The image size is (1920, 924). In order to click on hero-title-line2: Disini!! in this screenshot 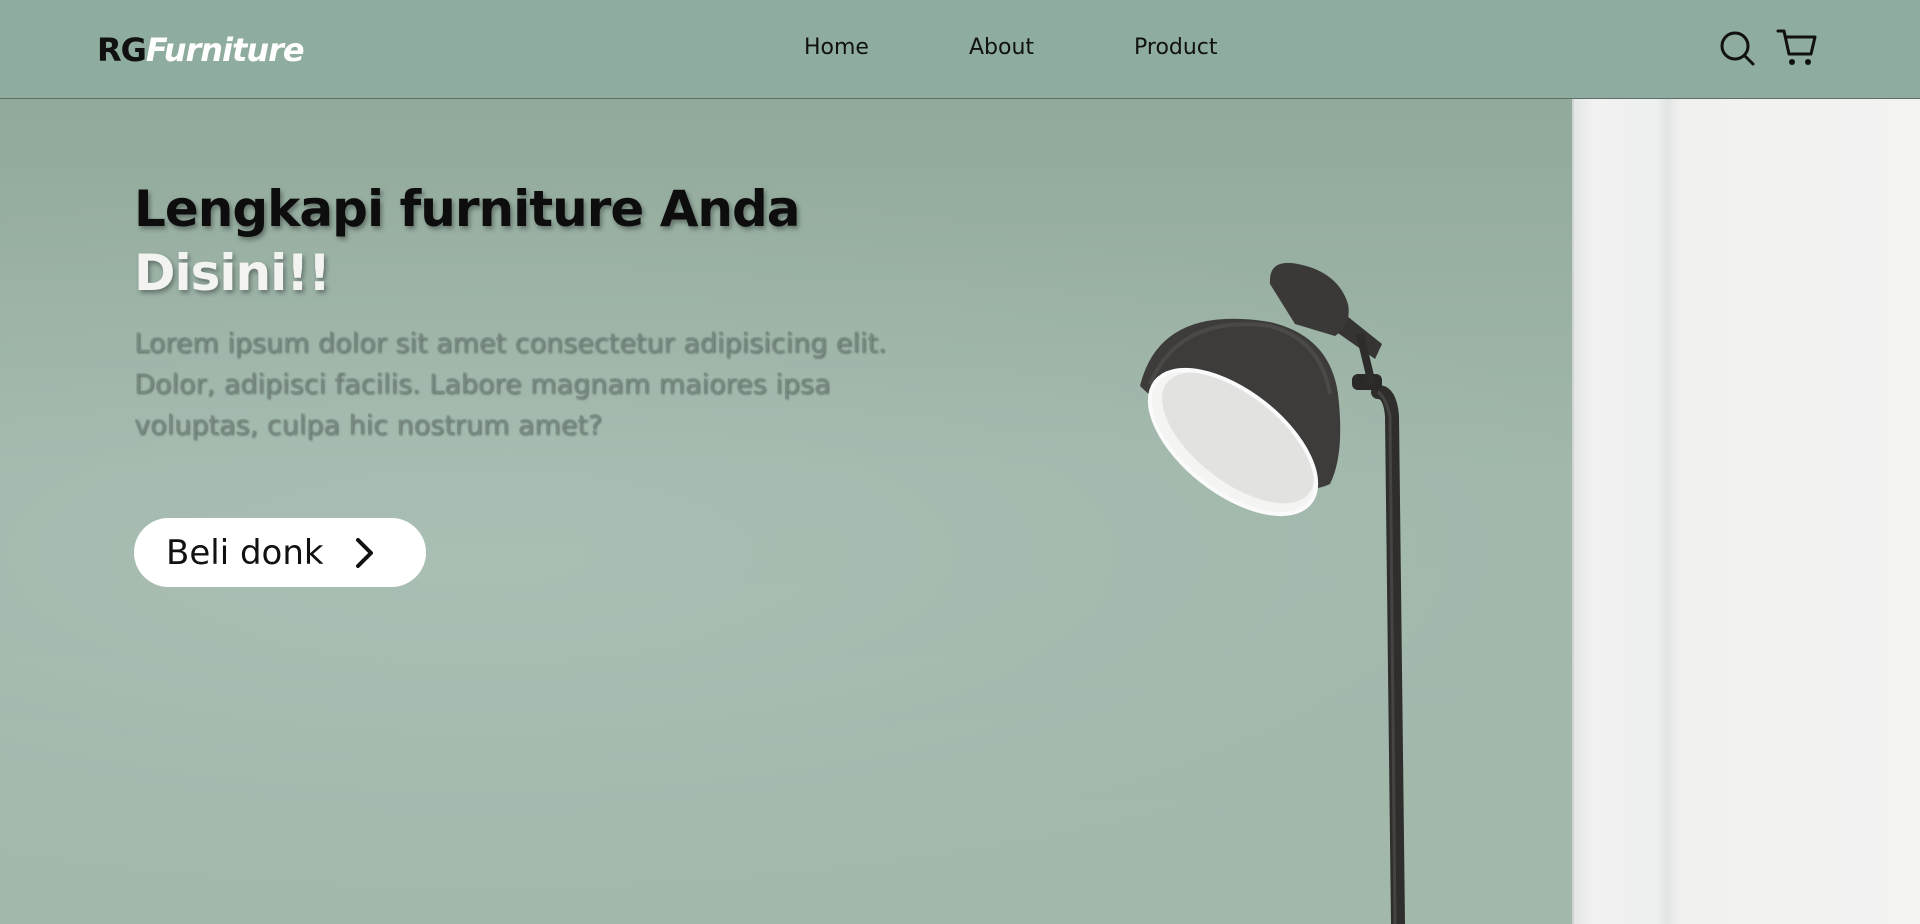, I will do `click(232, 273)`.